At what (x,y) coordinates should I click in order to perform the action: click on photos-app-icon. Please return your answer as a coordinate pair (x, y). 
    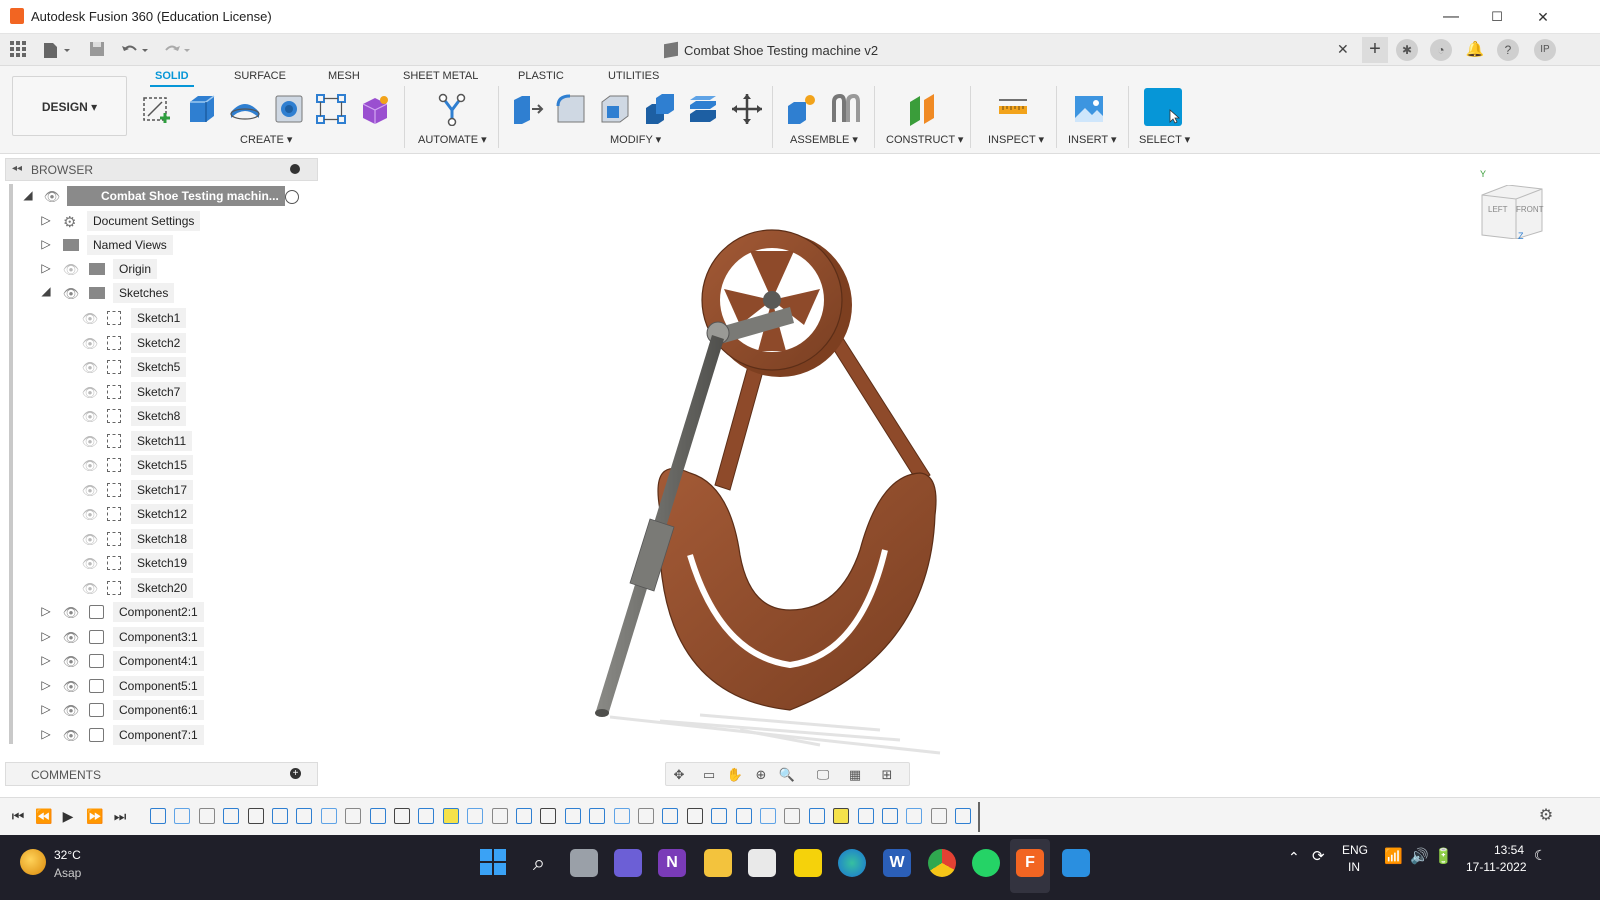
    Looking at the image, I should click on (1076, 863).